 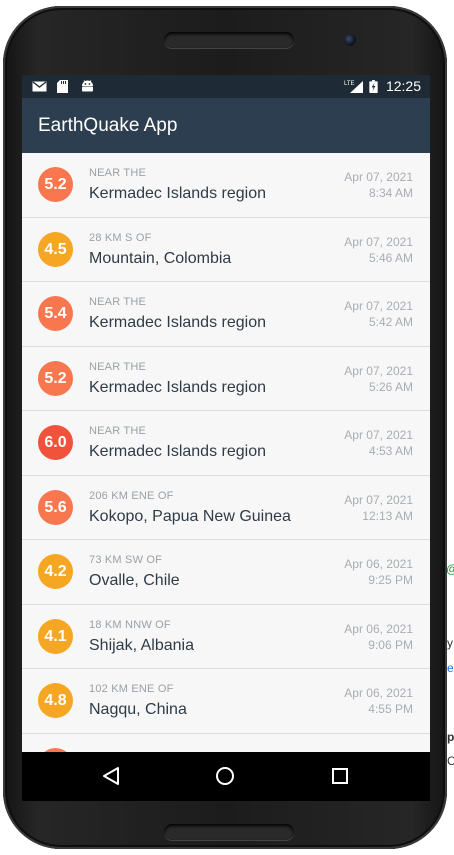 I want to click on background-fragment: es, so click(x=450, y=668).